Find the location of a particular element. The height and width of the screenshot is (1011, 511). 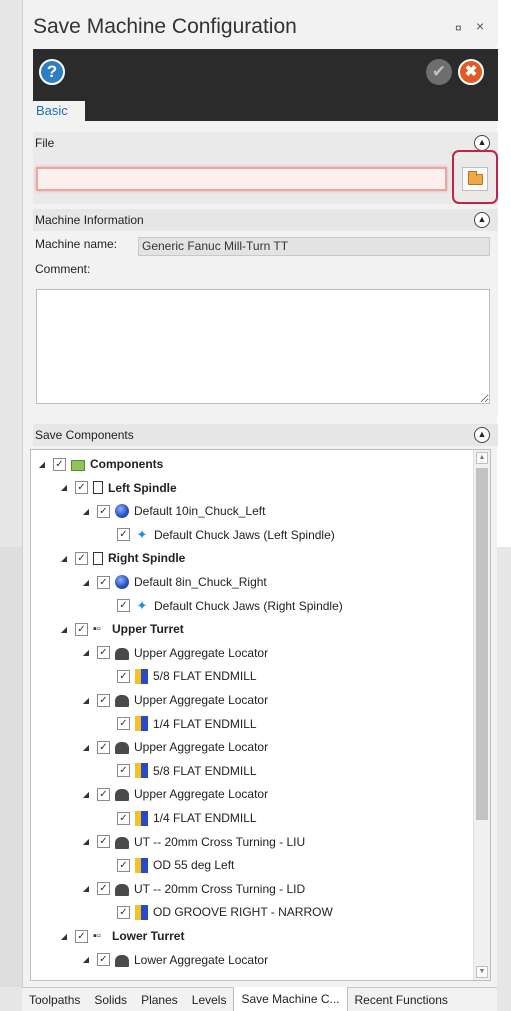

folder-icon is located at coordinates (78, 465).